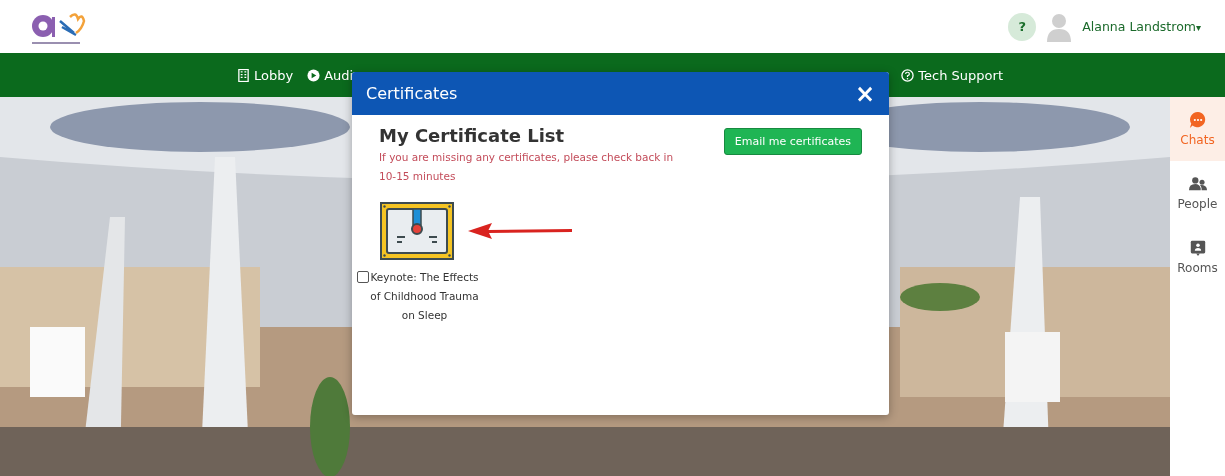 The height and width of the screenshot is (476, 1225). What do you see at coordinates (424, 296) in the screenshot?
I see `certificate-title: Keynote: The Effects of Childhood Trauma on Sleep` at bounding box center [424, 296].